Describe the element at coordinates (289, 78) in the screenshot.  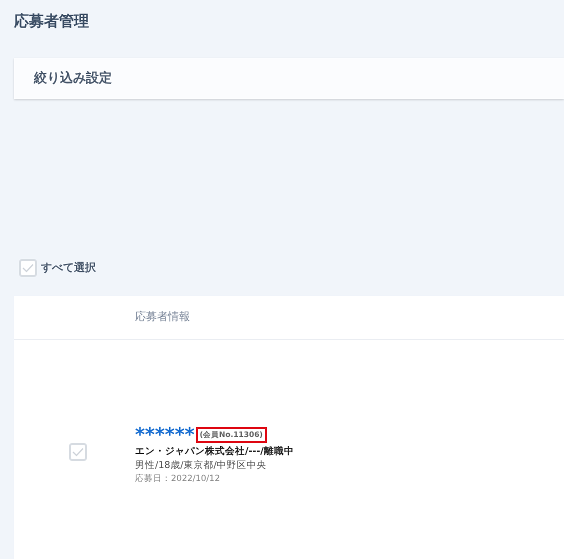
I see `filter-panel: 絞り込み設定` at that location.